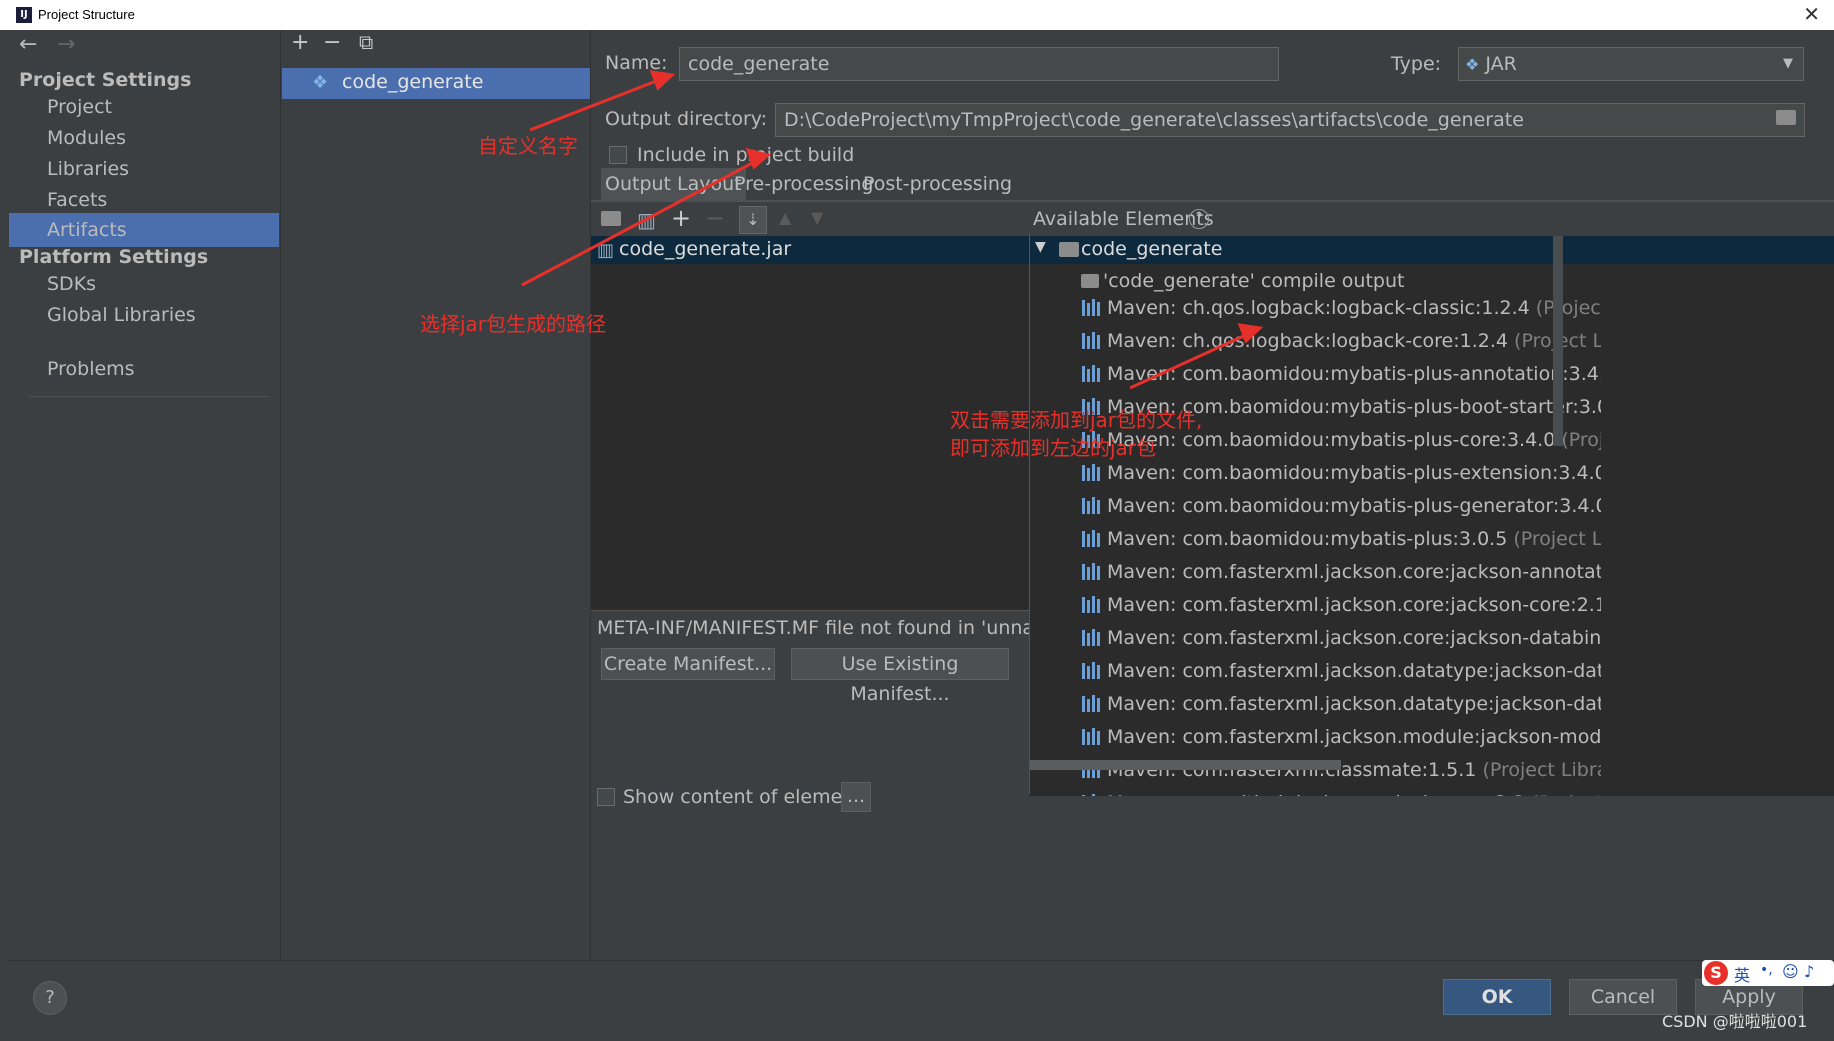  Describe the element at coordinates (640, 222) in the screenshot. I see `annotation-arrow-path` at that location.